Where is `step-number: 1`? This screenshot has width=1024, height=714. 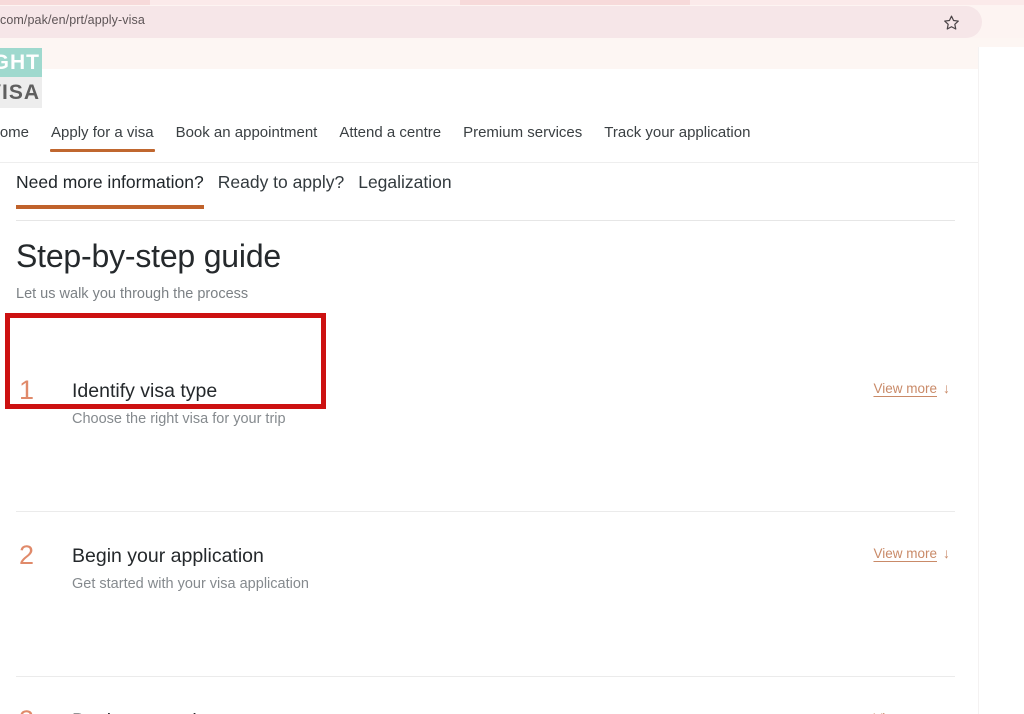
step-number: 1 is located at coordinates (27, 390).